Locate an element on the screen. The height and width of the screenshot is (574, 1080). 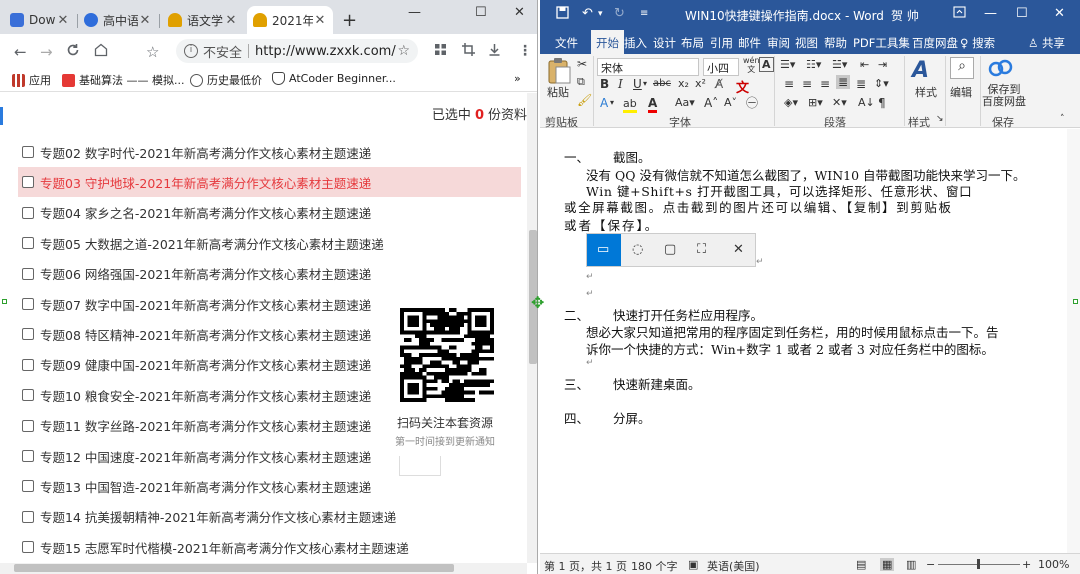
font-color-icon: A is located at coordinates (653, 104).